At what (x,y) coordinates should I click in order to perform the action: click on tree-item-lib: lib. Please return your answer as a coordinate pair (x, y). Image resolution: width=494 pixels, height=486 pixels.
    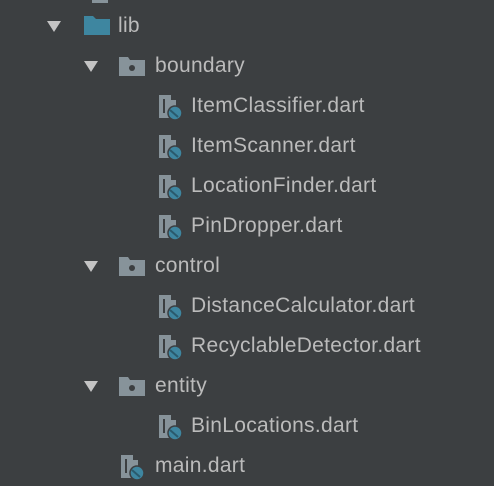
    Looking at the image, I should click on (247, 26).